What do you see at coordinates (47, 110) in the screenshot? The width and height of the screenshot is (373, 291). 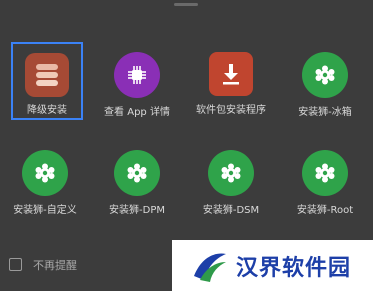 I see `app-label: 降级安装` at bounding box center [47, 110].